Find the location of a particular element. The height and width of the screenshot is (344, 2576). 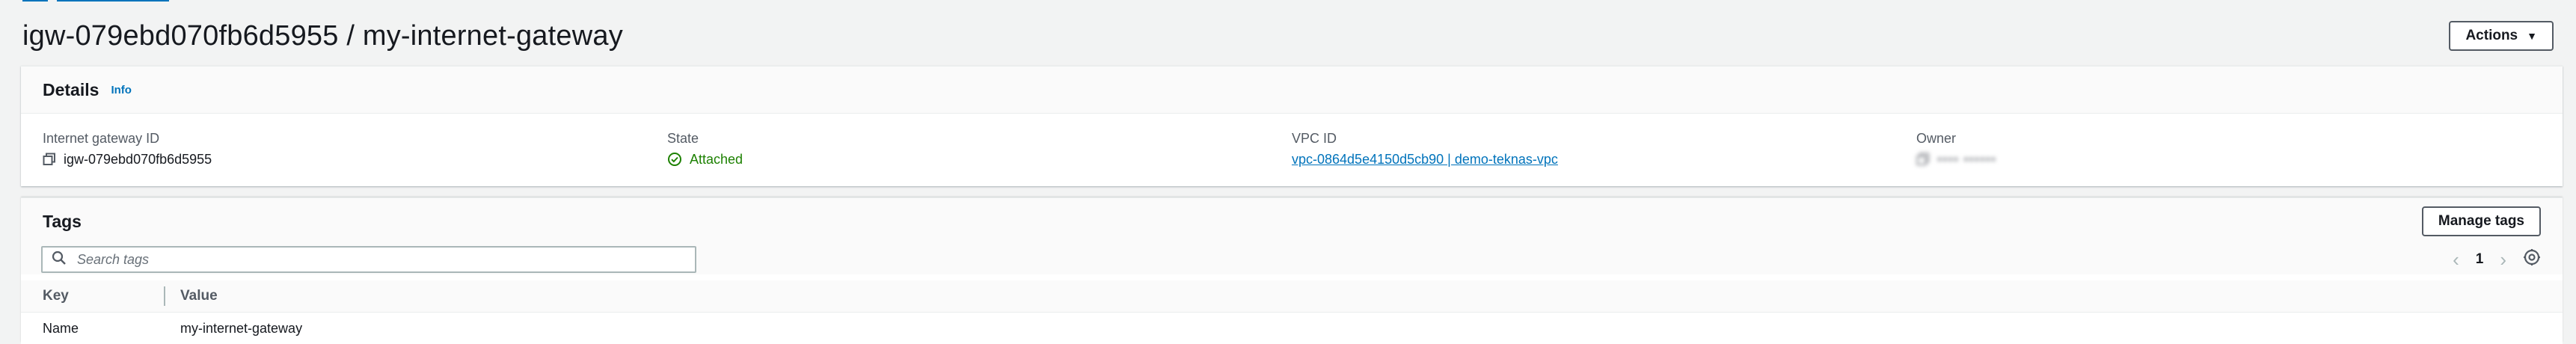

manage-tags-button: Manage tags is located at coordinates (2481, 221).